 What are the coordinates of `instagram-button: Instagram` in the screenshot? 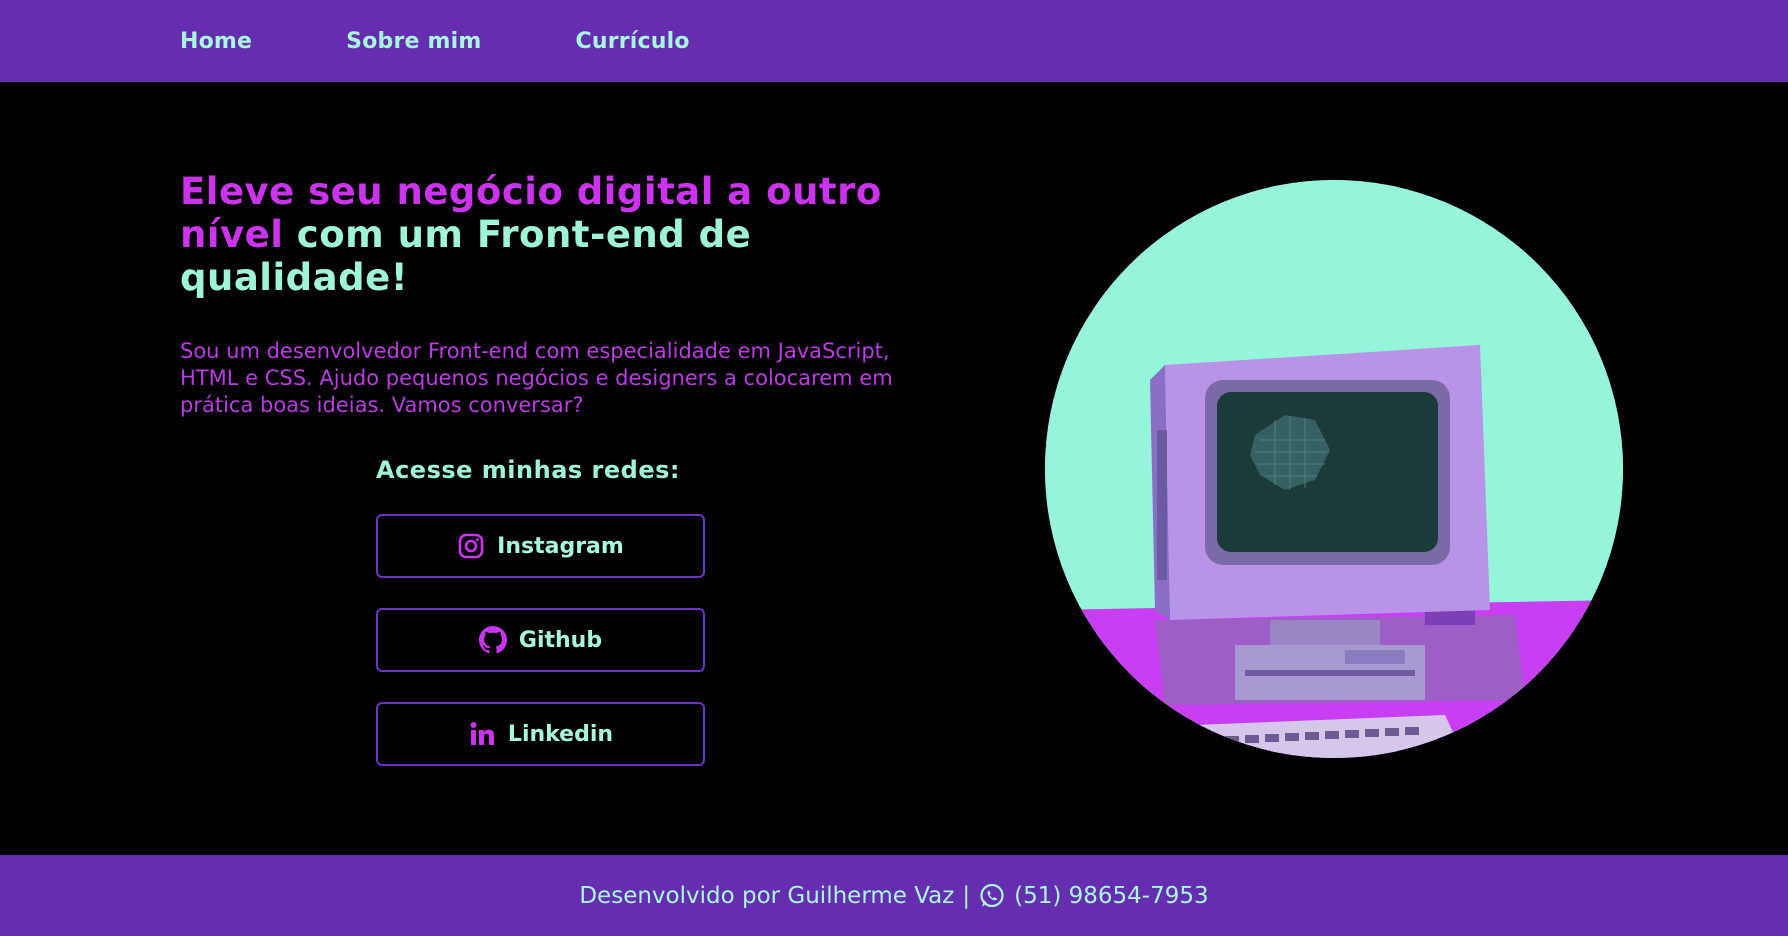 It's located at (540, 546).